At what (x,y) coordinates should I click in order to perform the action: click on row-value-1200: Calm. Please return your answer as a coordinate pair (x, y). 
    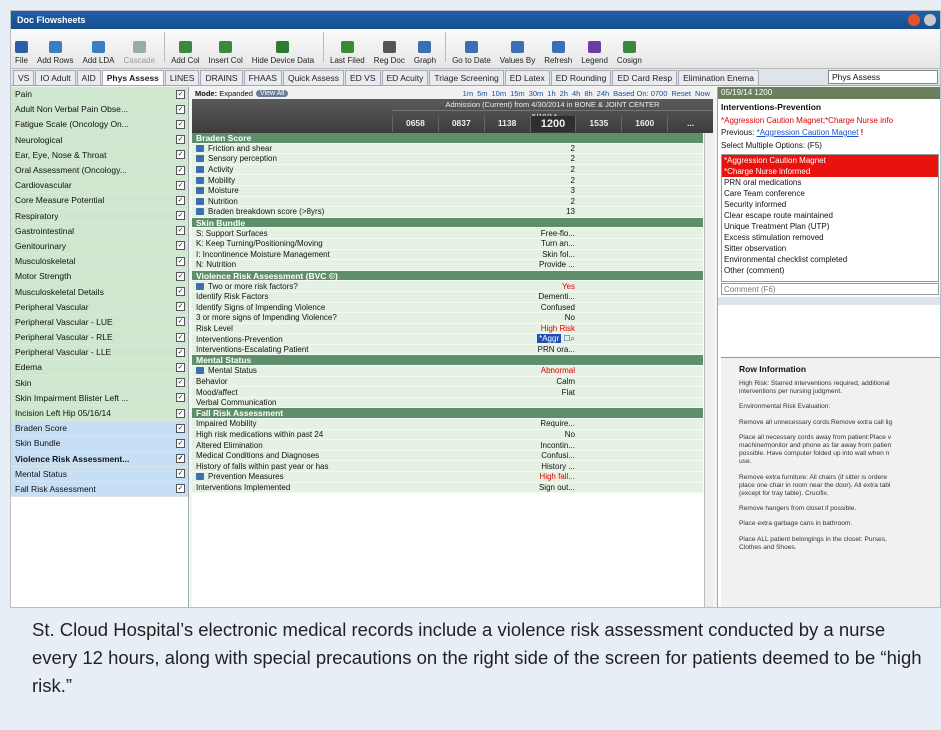
    Looking at the image, I should click on (529, 381).